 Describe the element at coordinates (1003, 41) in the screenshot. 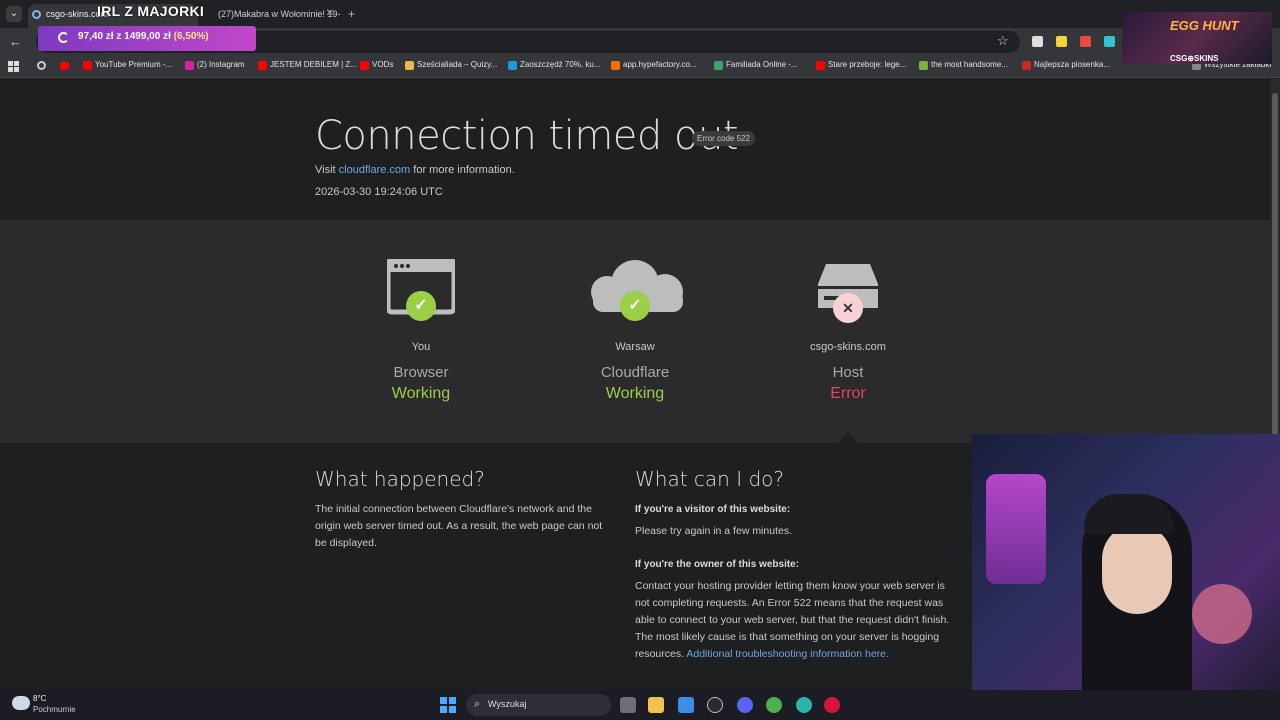

I see `bookmark-star-icon: ☆` at that location.